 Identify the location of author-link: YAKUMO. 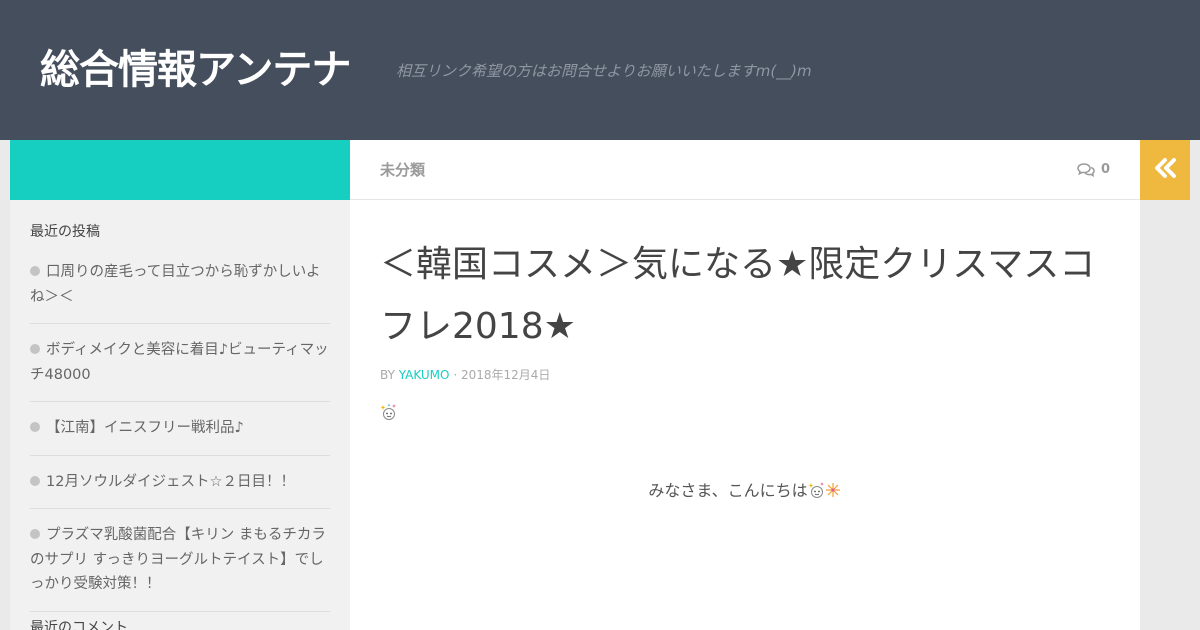
(424, 375).